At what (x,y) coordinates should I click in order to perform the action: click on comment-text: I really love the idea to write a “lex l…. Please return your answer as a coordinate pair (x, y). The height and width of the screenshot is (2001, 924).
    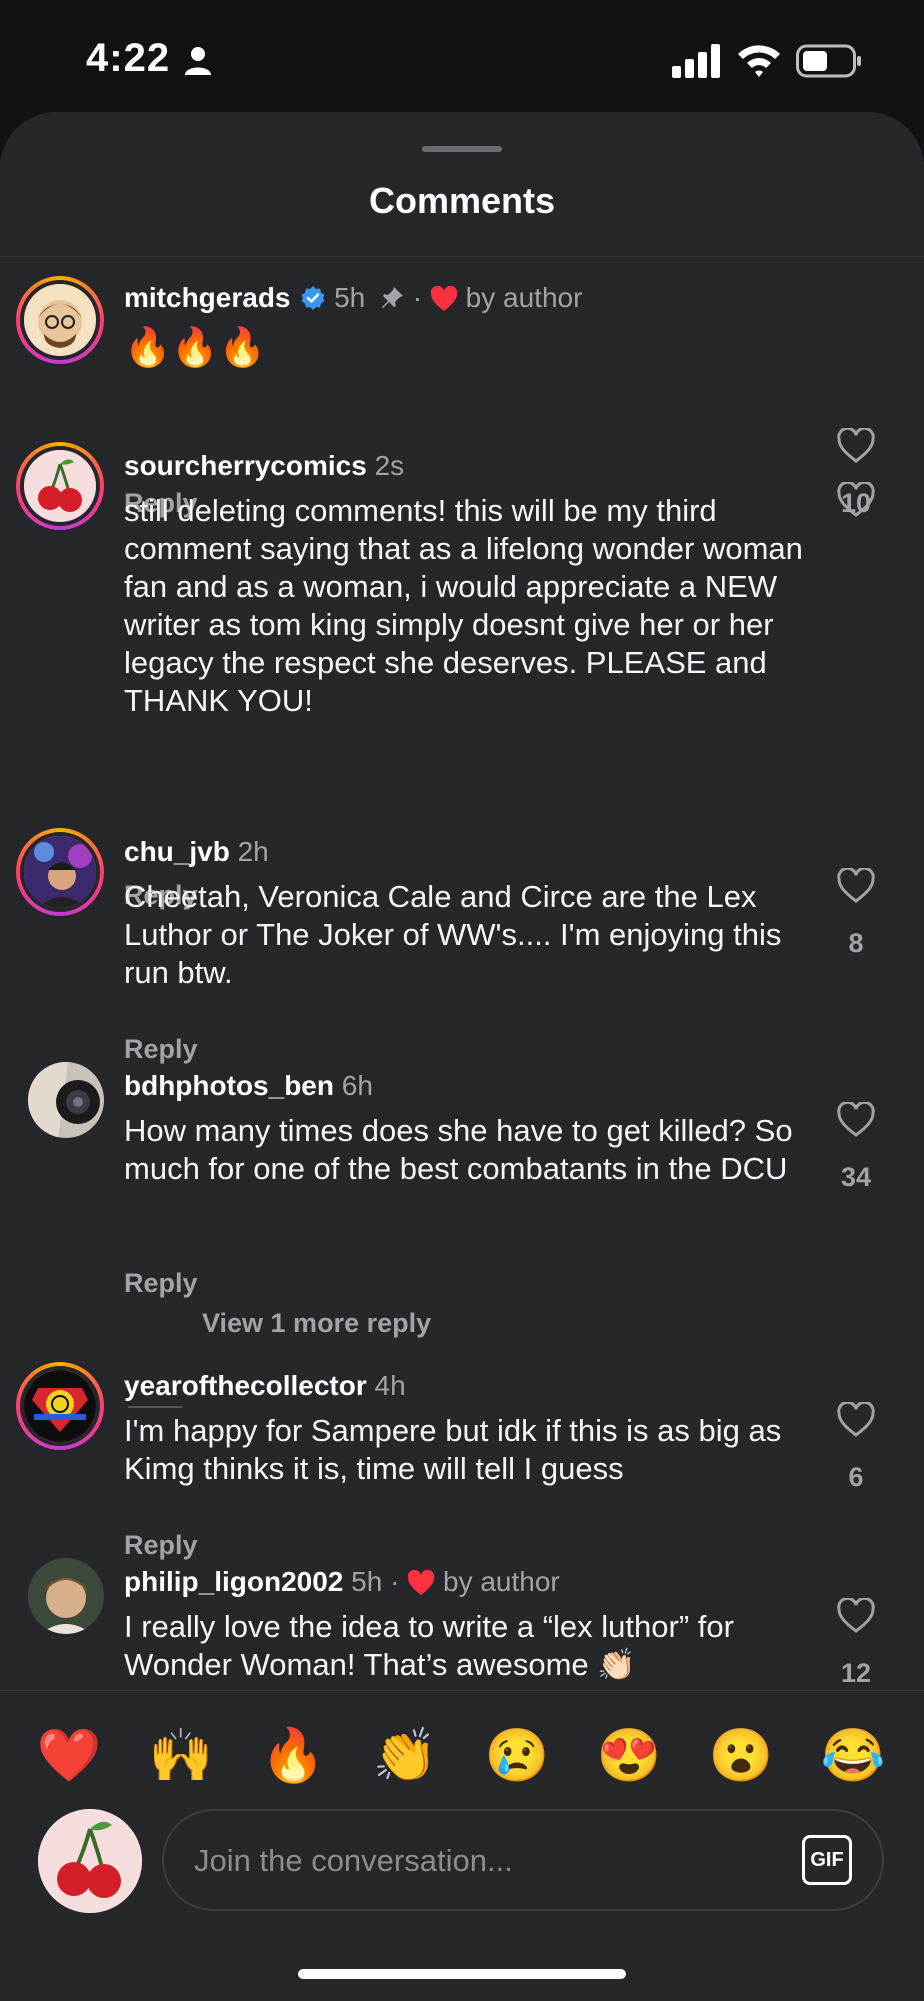
    Looking at the image, I should click on (429, 1645).